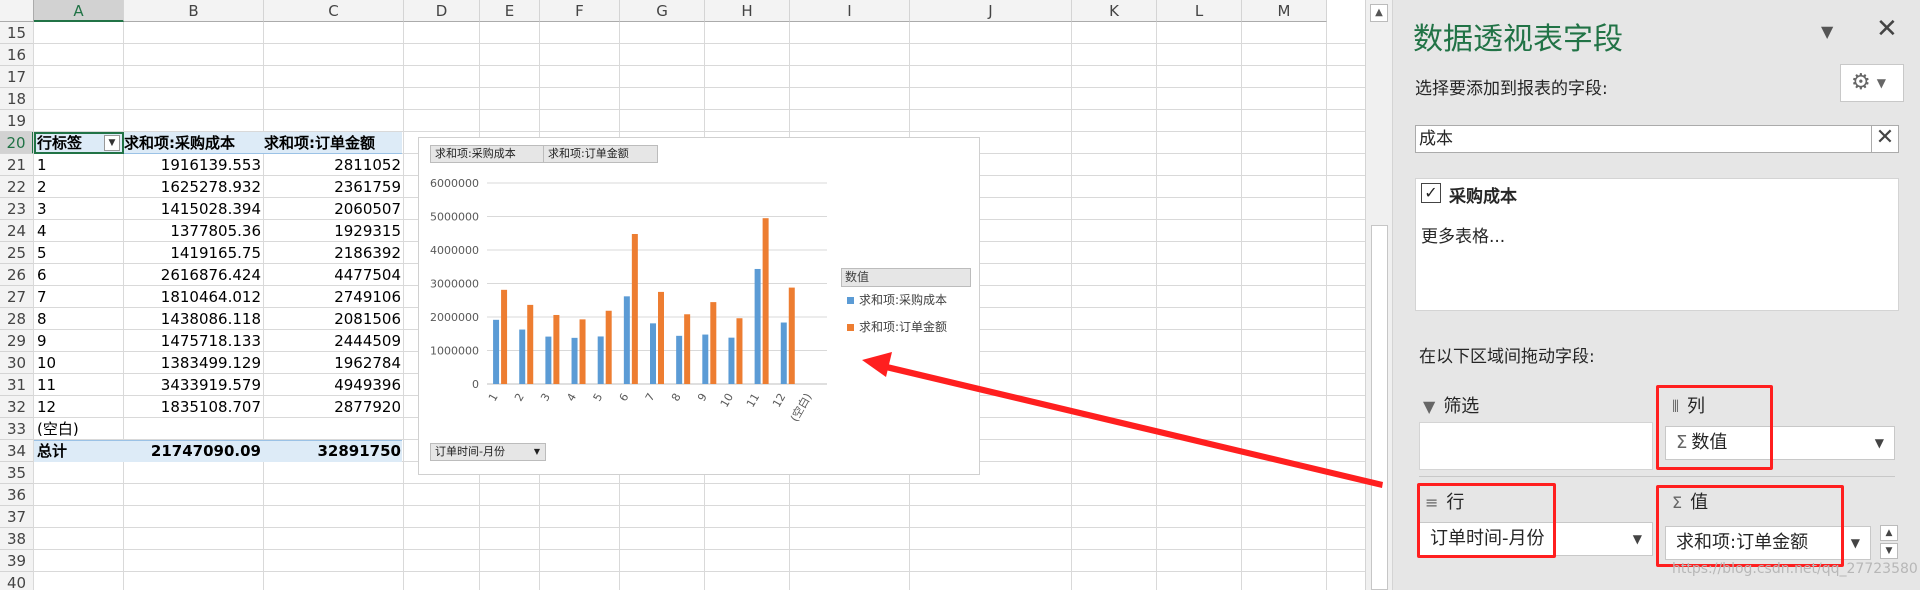  Describe the element at coordinates (17, 363) in the screenshot. I see `row-header-30: 30` at that location.